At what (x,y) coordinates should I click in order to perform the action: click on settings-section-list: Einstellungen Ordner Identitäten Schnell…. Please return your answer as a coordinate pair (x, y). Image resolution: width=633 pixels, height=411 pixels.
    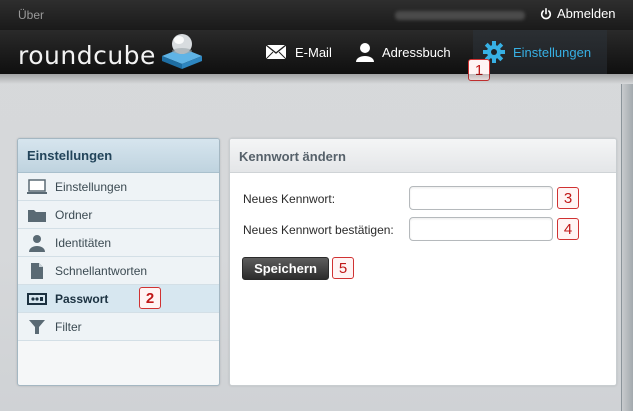
    Looking at the image, I should click on (118, 257).